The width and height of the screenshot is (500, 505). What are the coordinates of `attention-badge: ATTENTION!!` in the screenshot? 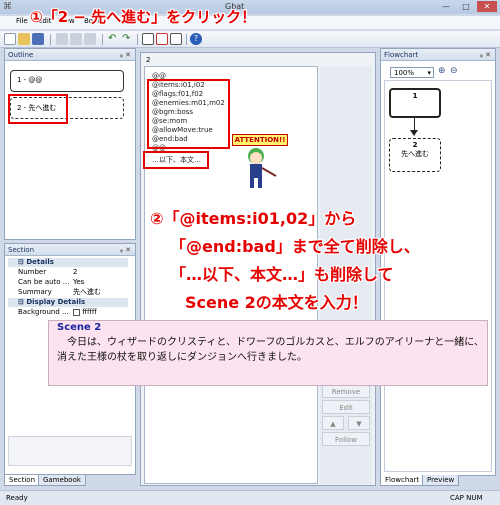 It's located at (260, 140).